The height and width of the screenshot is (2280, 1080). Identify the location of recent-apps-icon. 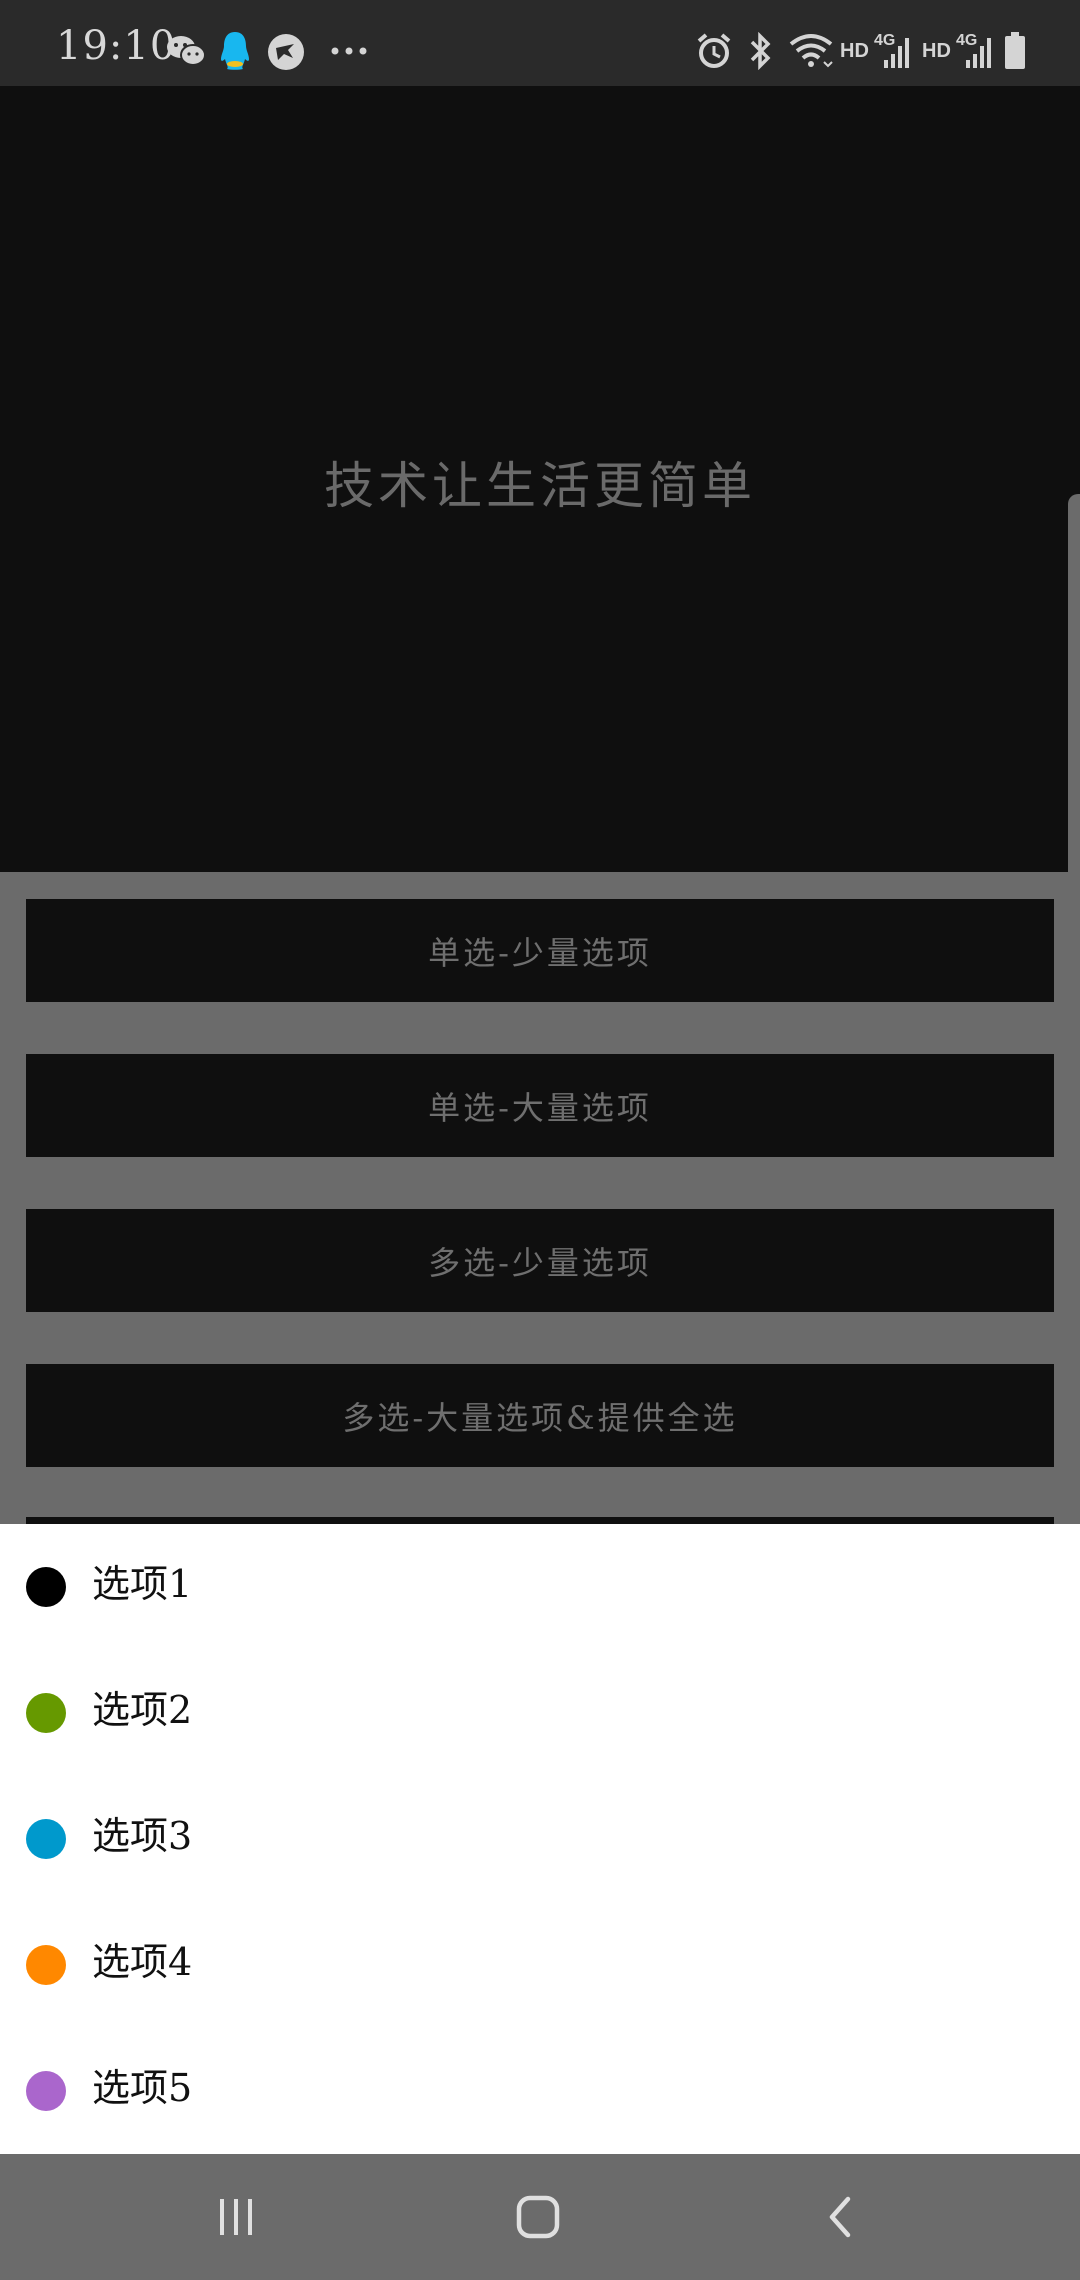
(236, 2217).